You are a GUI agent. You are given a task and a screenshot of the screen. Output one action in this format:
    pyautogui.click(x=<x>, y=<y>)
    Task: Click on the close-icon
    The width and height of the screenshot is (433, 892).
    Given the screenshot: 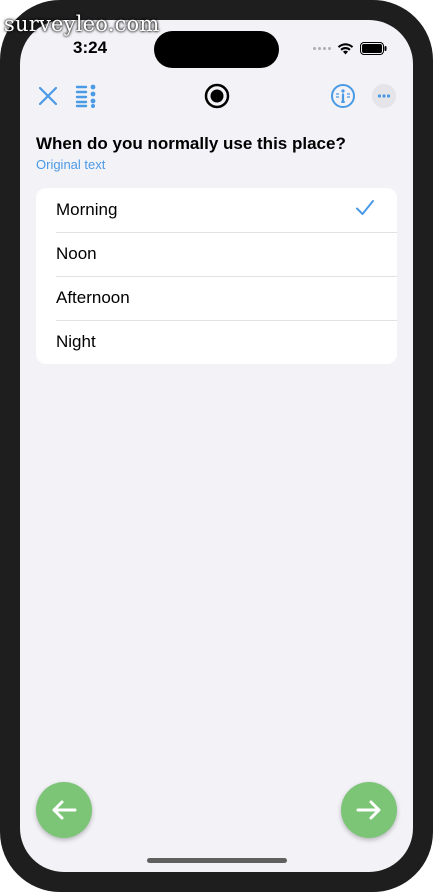 What is the action you would take?
    pyautogui.click(x=48, y=96)
    